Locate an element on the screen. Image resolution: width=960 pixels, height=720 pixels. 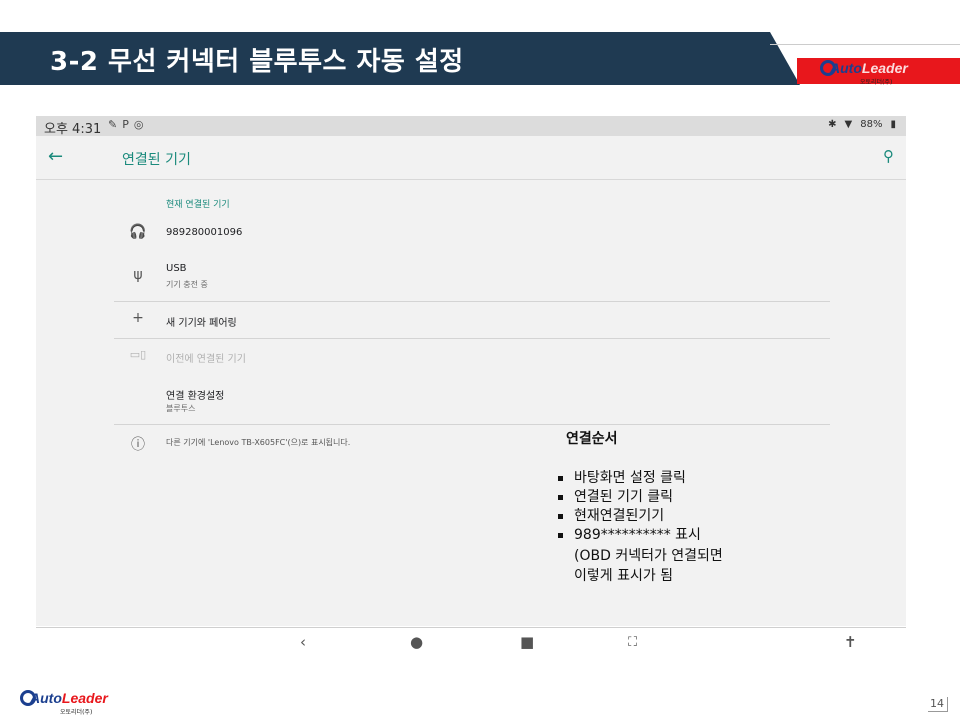
notification-icons: ✎P◎ is located at coordinates (128, 124).